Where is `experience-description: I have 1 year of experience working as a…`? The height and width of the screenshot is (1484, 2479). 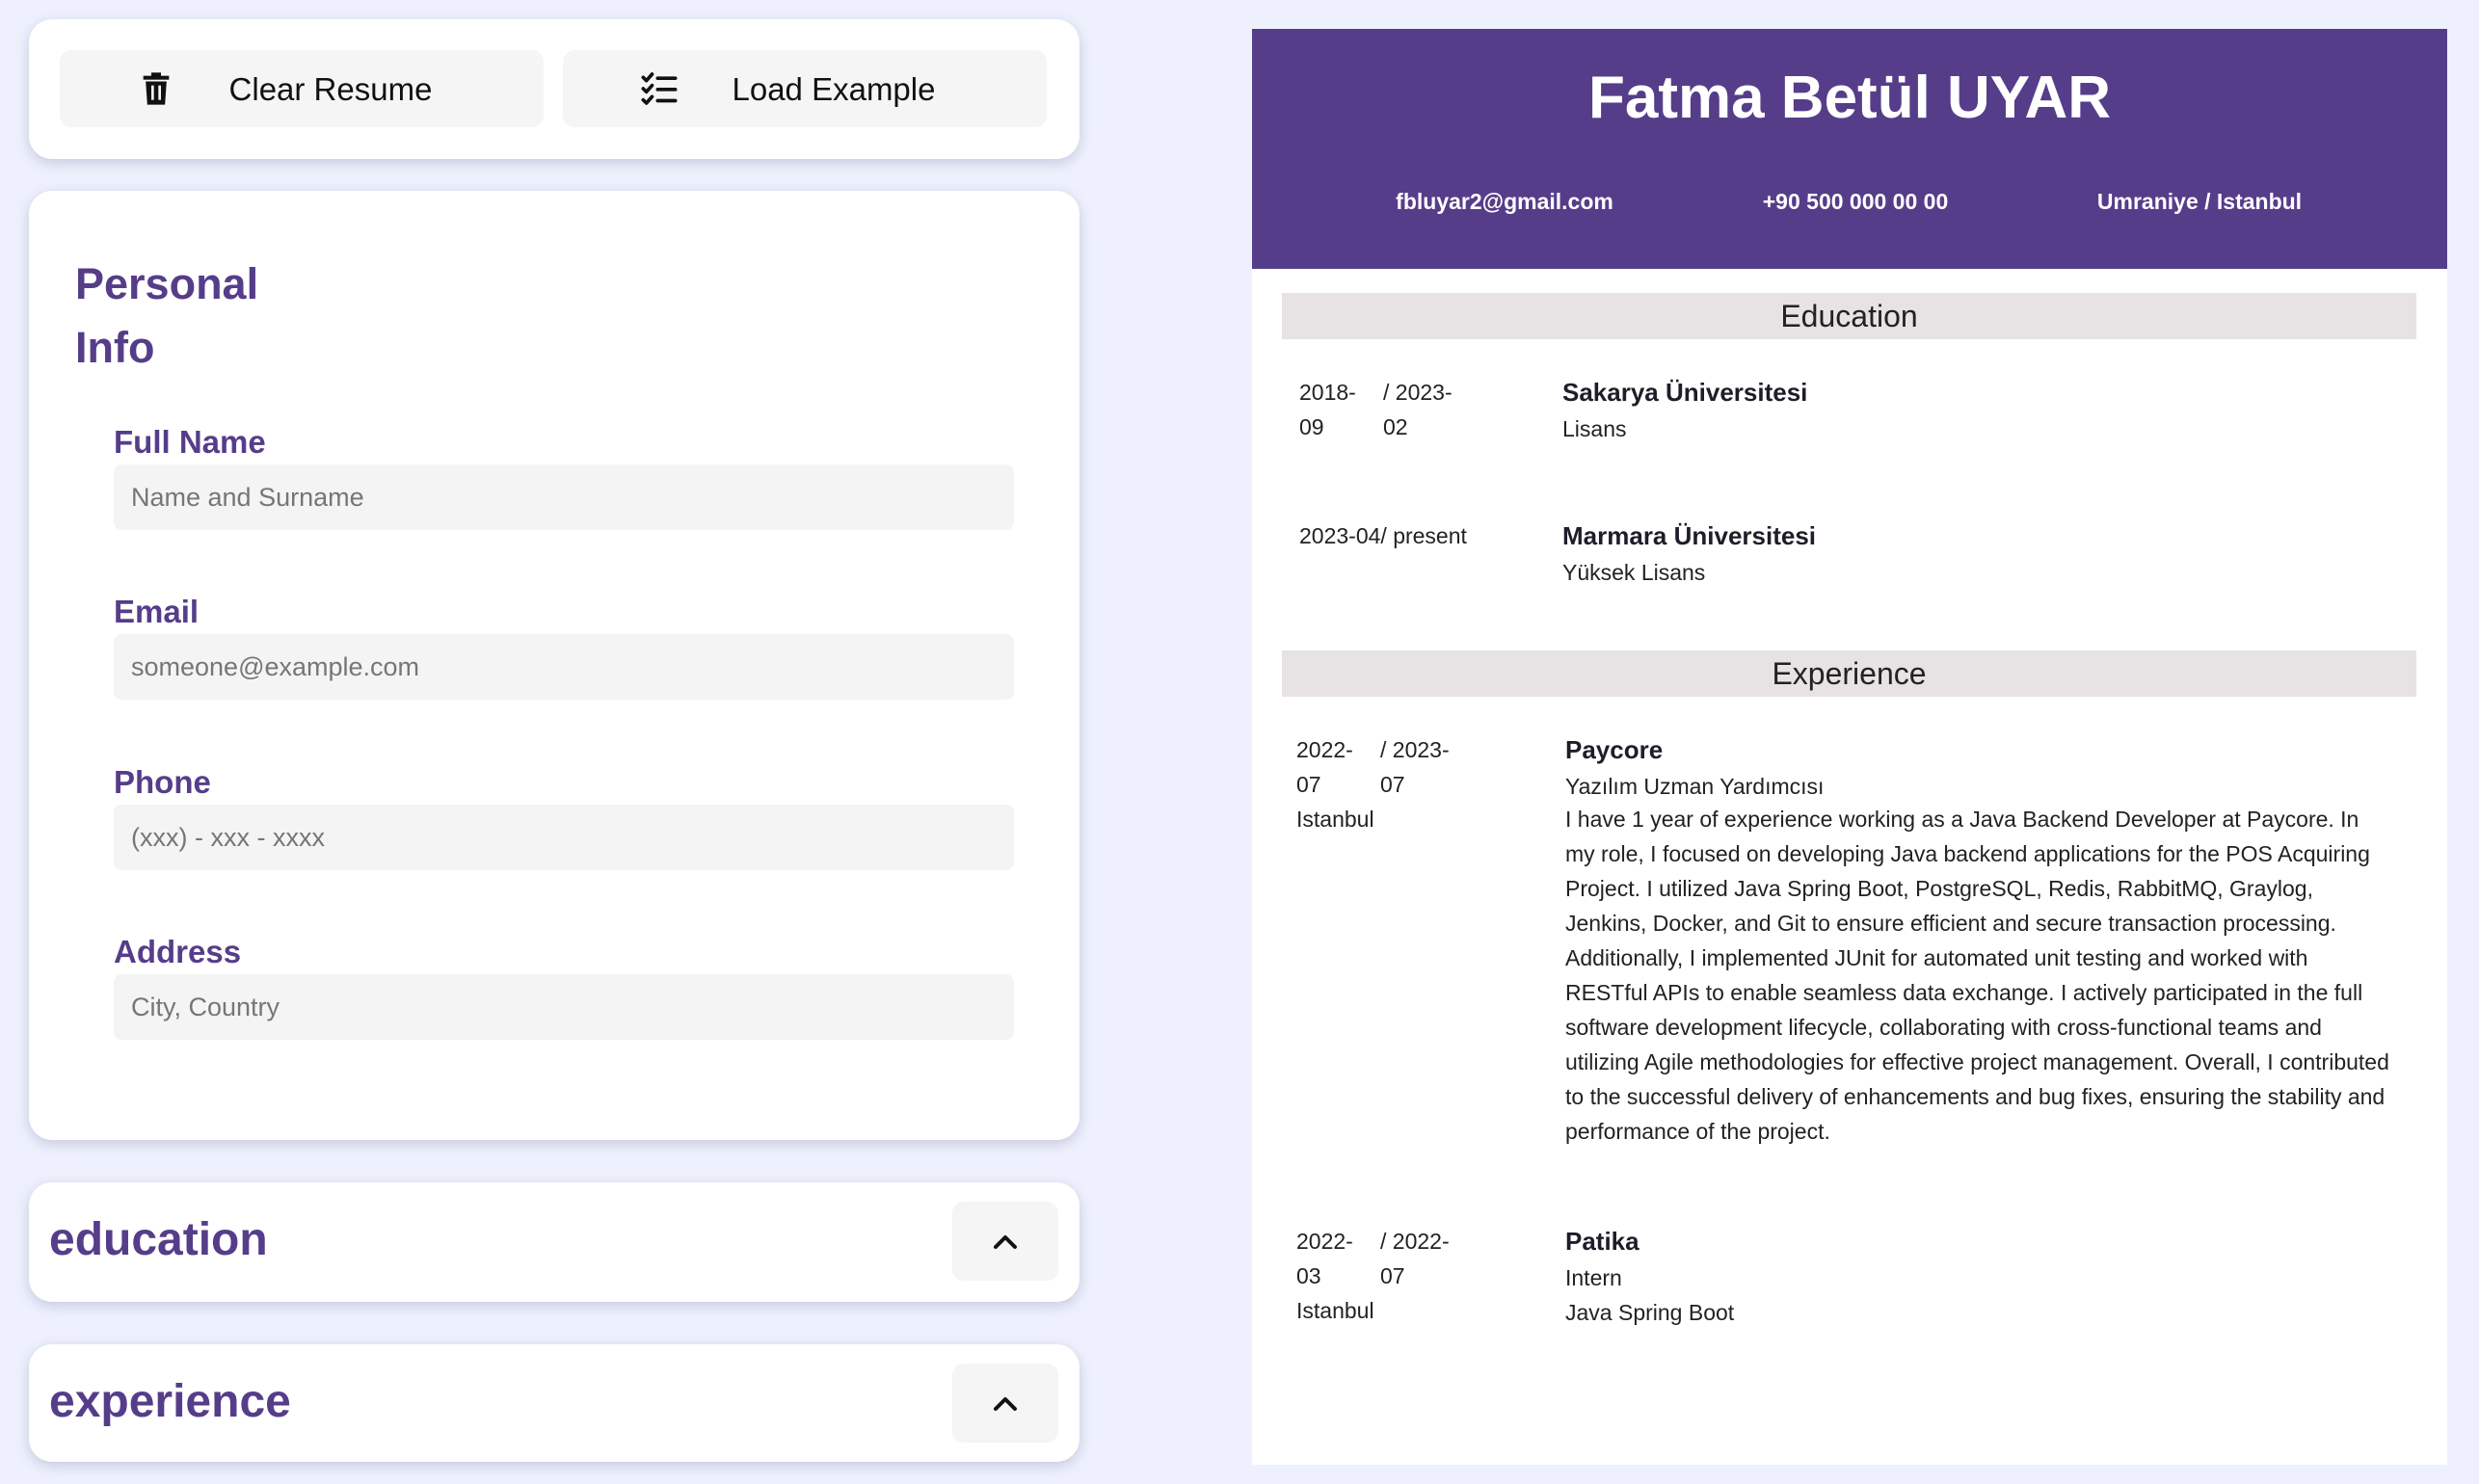
experience-description: I have 1 year of experience working as a… is located at coordinates (1977, 975).